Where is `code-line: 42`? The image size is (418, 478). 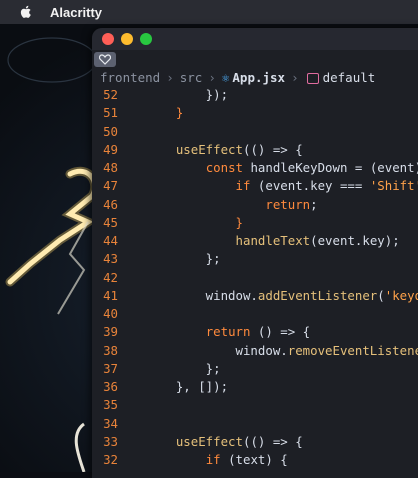
code-line: 42 is located at coordinates (255, 278).